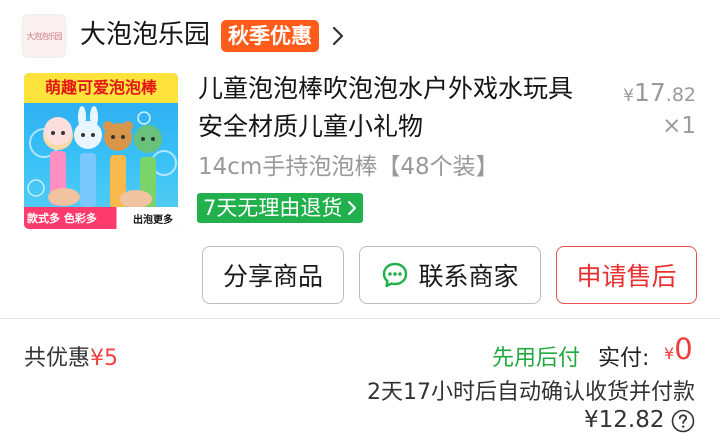  Describe the element at coordinates (104, 358) in the screenshot. I see `discount-value: ¥5` at that location.